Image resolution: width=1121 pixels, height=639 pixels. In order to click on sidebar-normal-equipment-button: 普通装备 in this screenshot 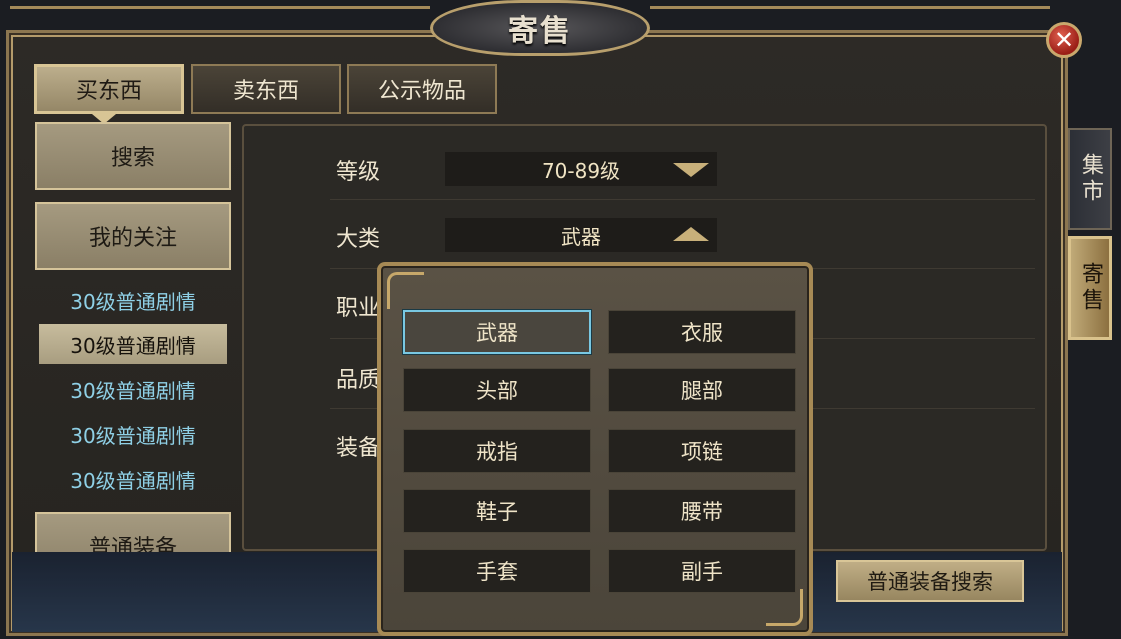, I will do `click(133, 532)`.